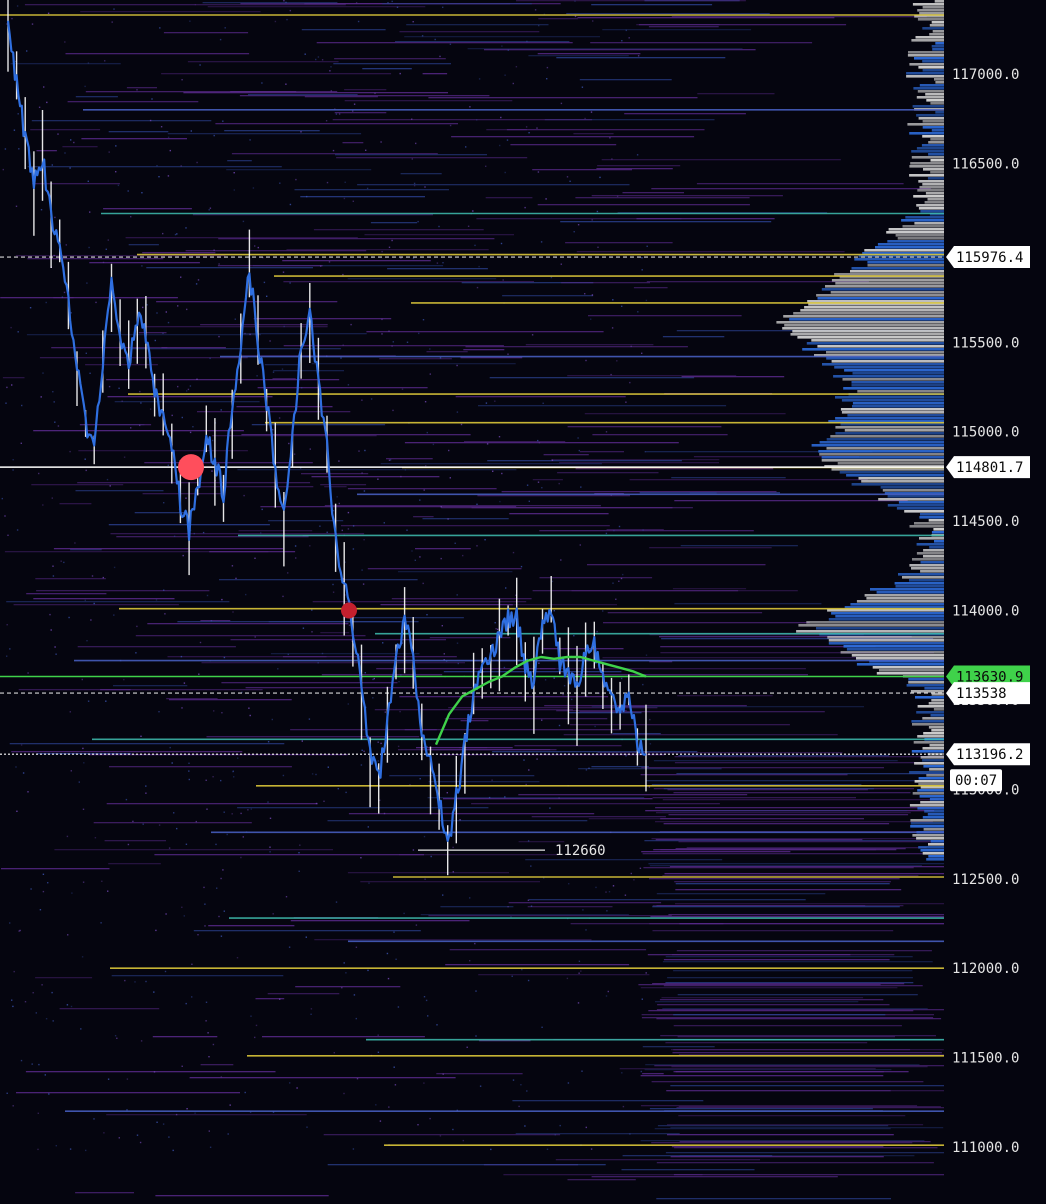 The image size is (1046, 1204). What do you see at coordinates (191, 467) in the screenshot?
I see `large-marker-dot` at bounding box center [191, 467].